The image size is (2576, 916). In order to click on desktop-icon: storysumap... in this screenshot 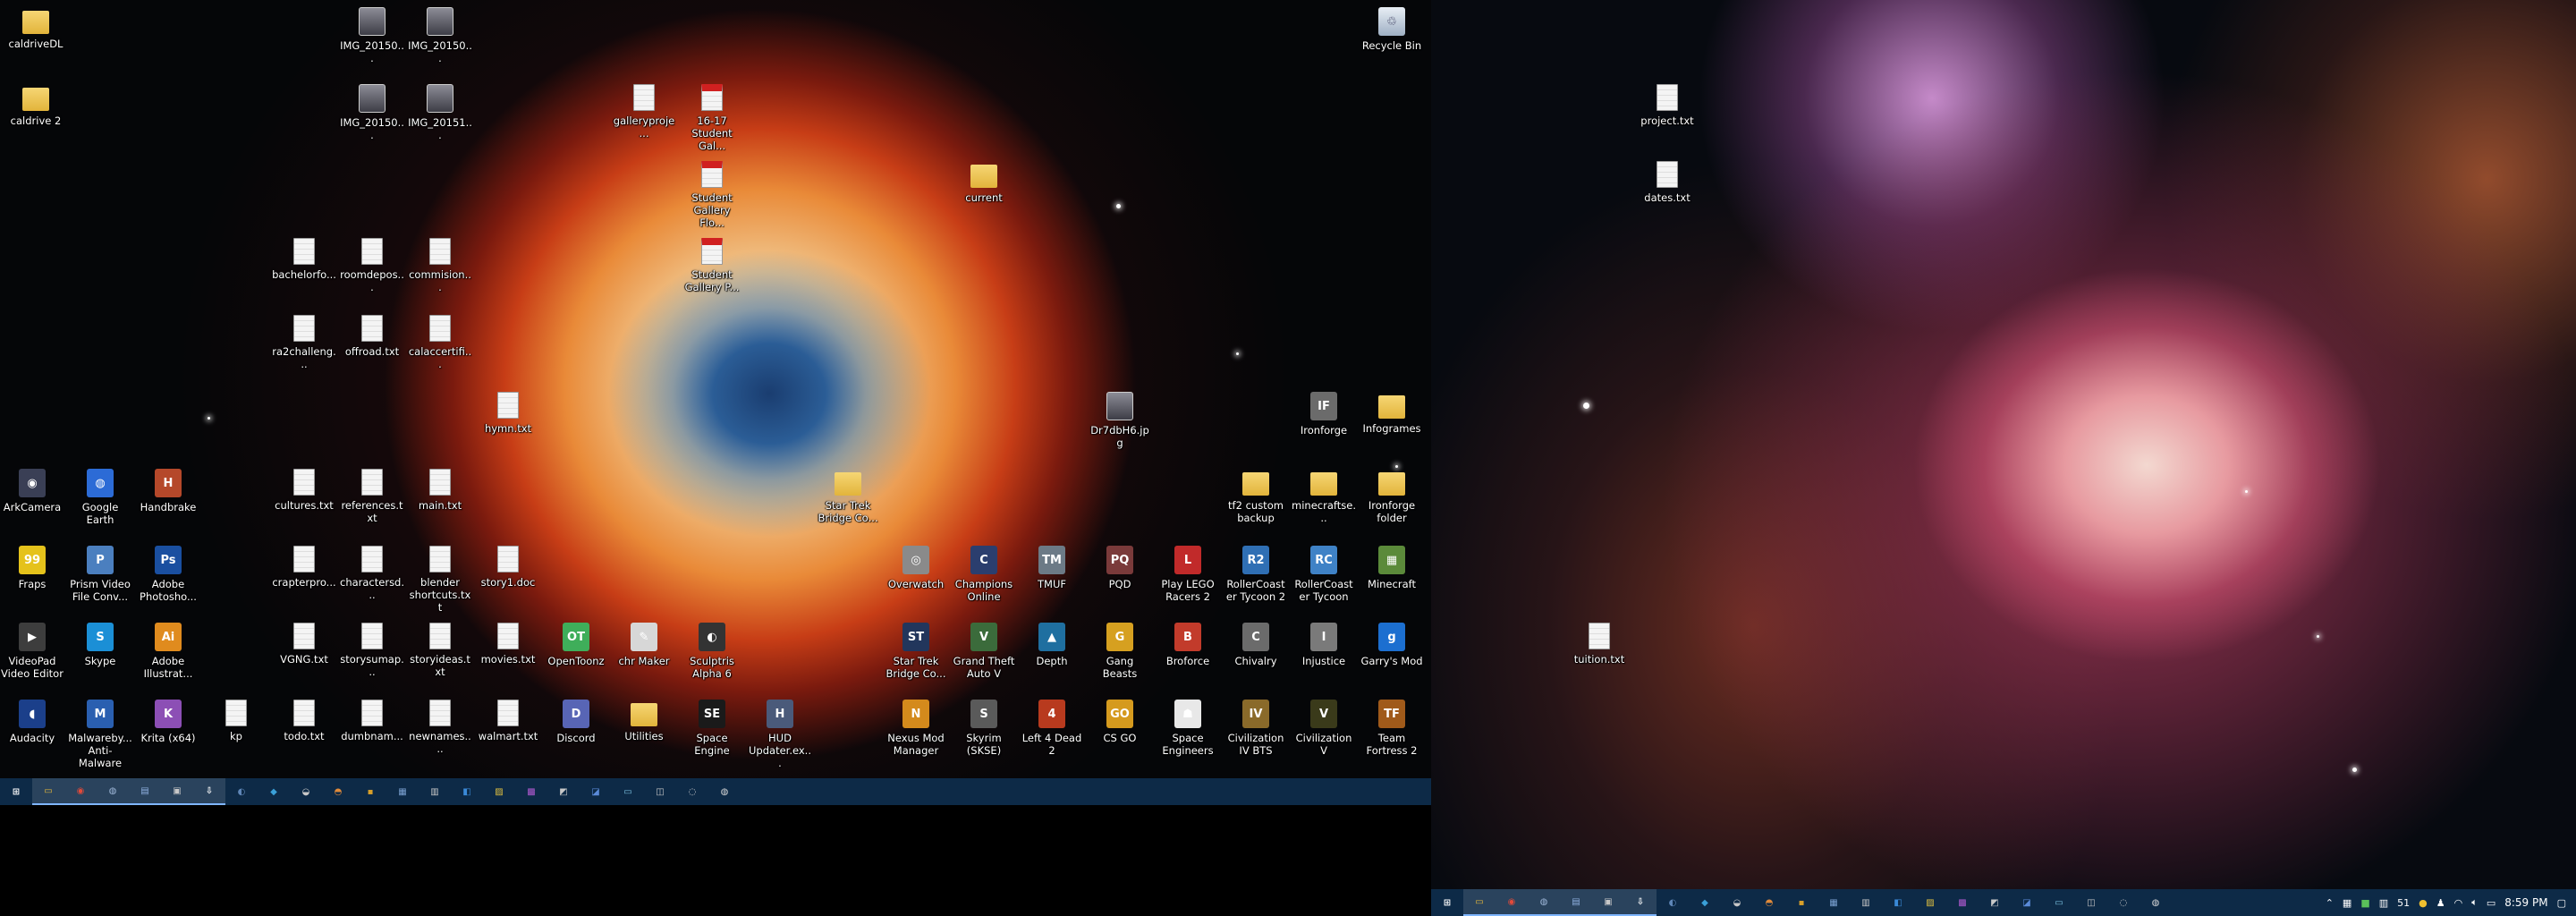, I will do `click(372, 657)`.